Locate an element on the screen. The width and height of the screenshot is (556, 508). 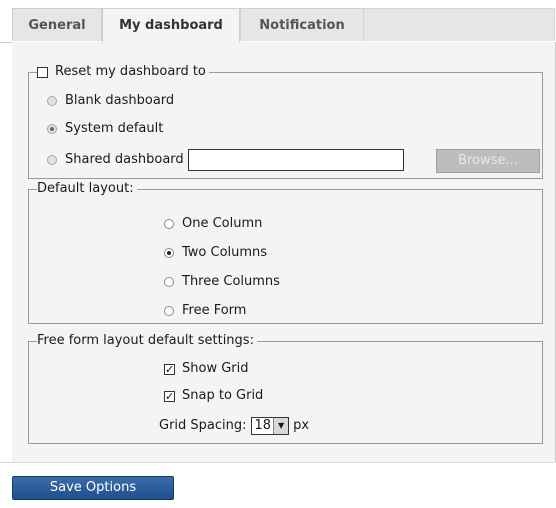
option-two-columns: Two Columns is located at coordinates (215, 253).